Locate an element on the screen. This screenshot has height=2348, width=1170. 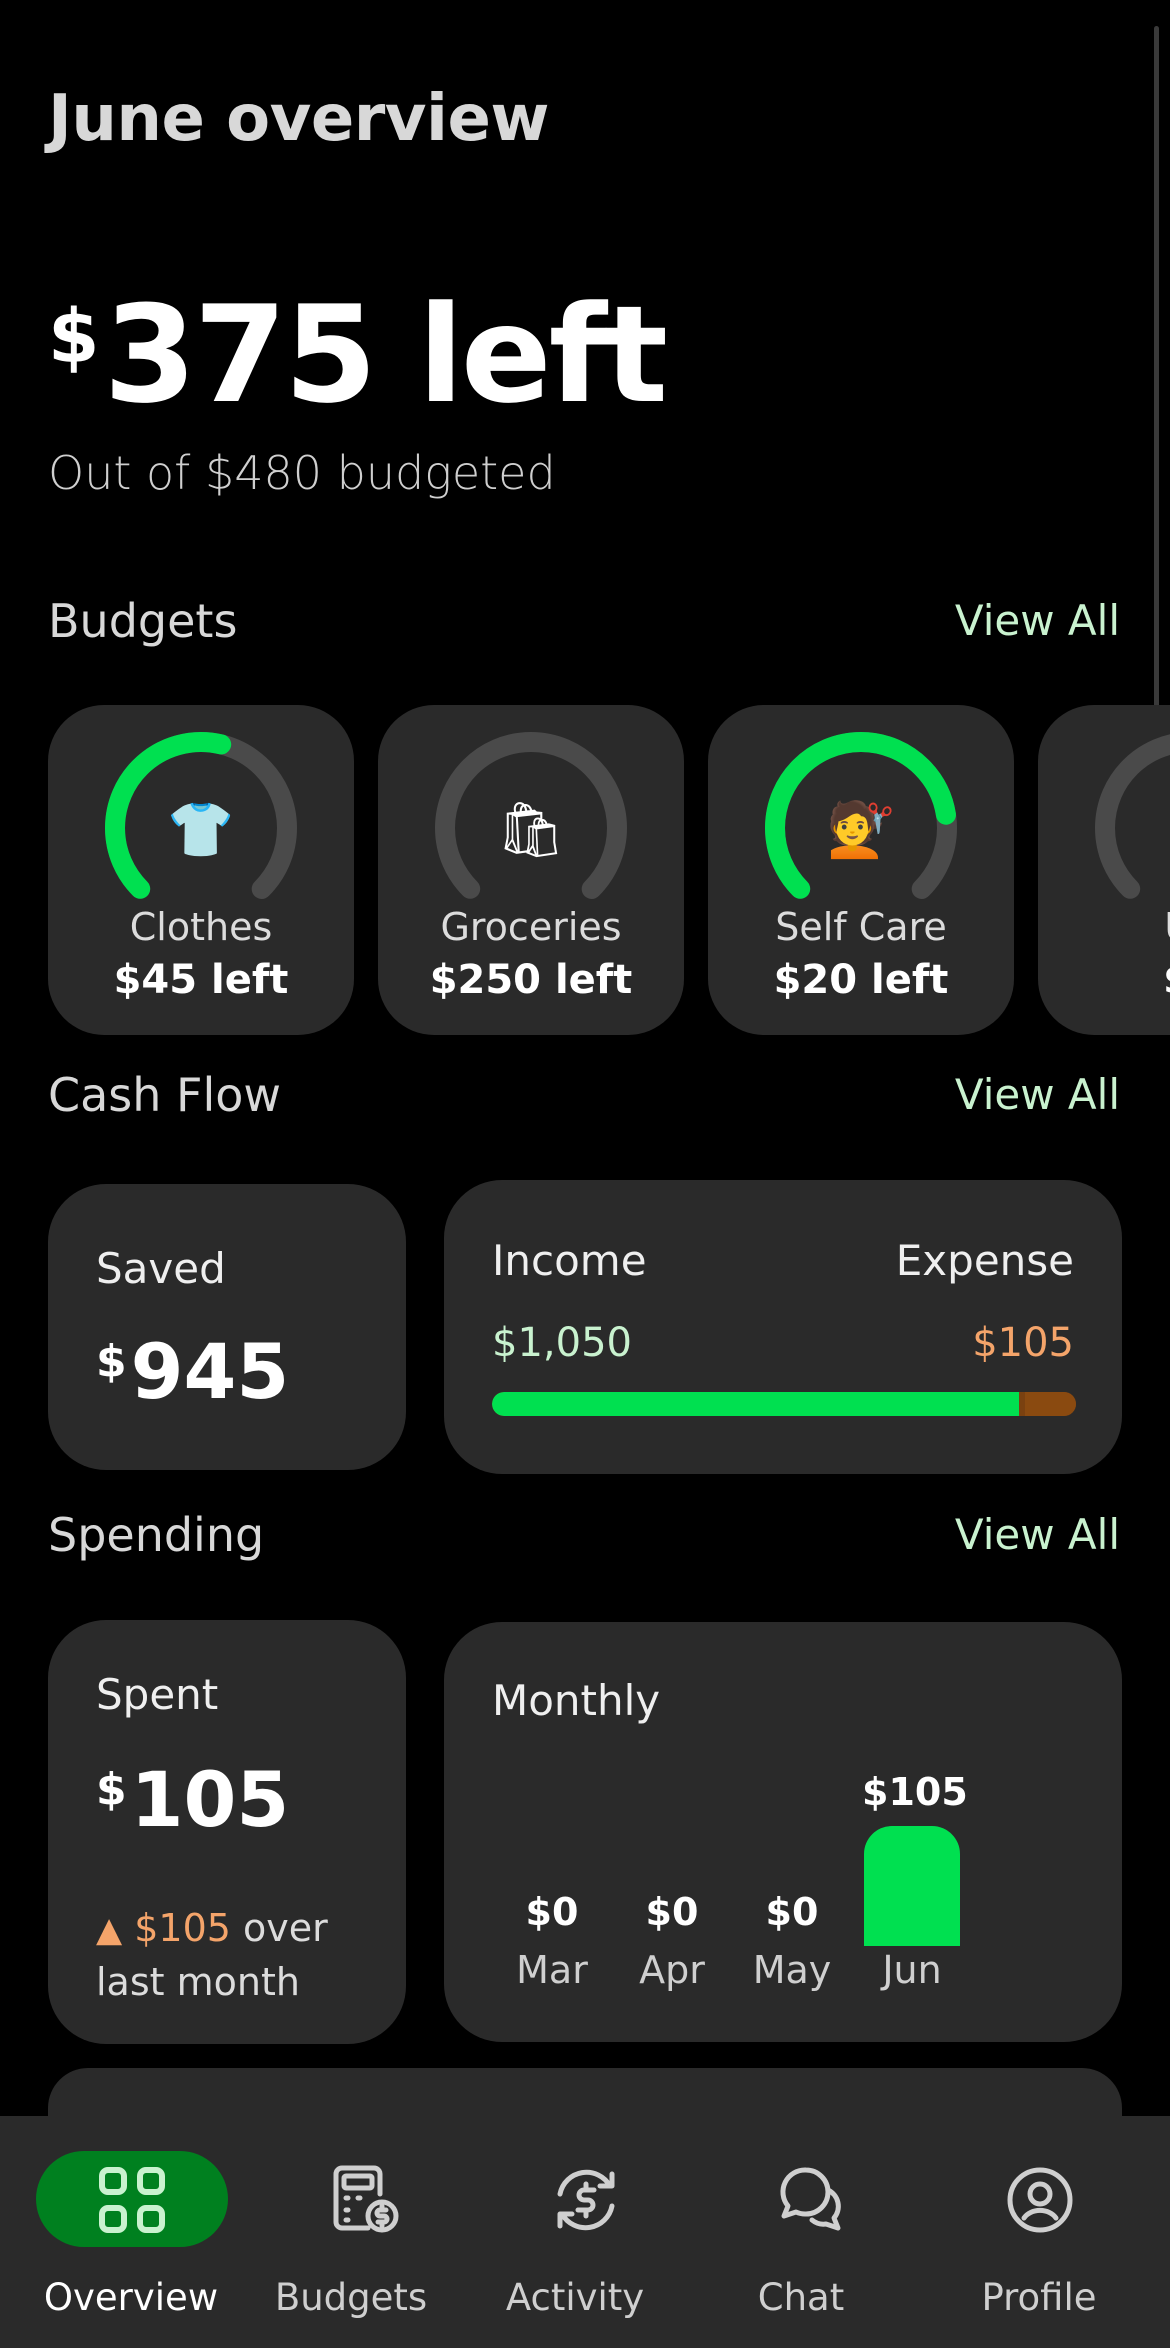
monthly-spending-card: Monthly $0 Mar $0 Apr $0 May $105 Jun is located at coordinates (783, 1832).